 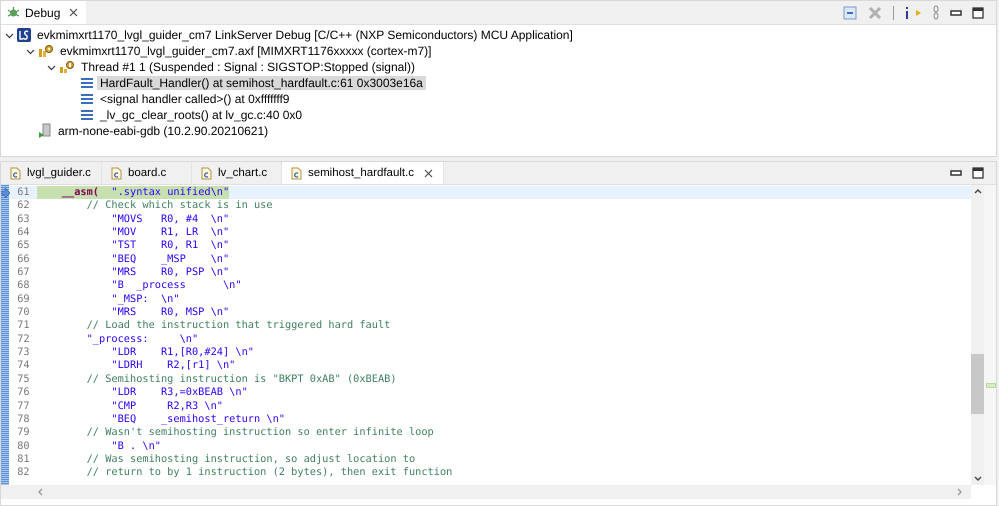 What do you see at coordinates (850, 13) in the screenshot?
I see `collapse-all-icon` at bounding box center [850, 13].